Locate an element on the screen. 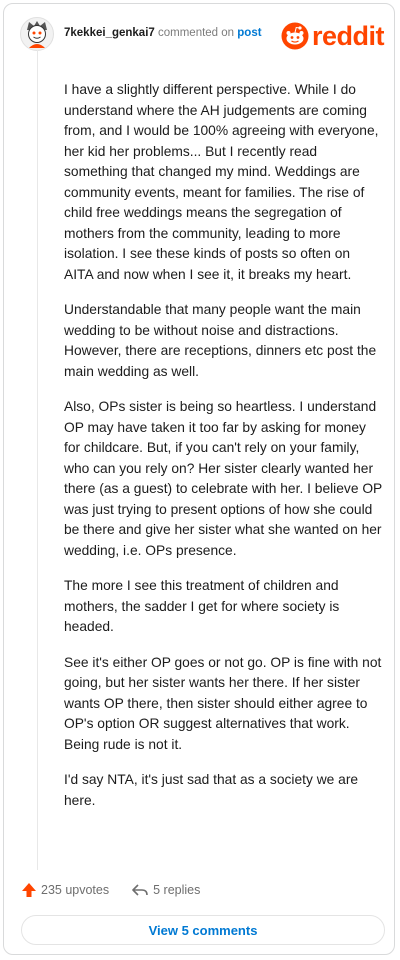 This screenshot has height=960, width=400. username: 7kekkei_genkai7 is located at coordinates (109, 33).